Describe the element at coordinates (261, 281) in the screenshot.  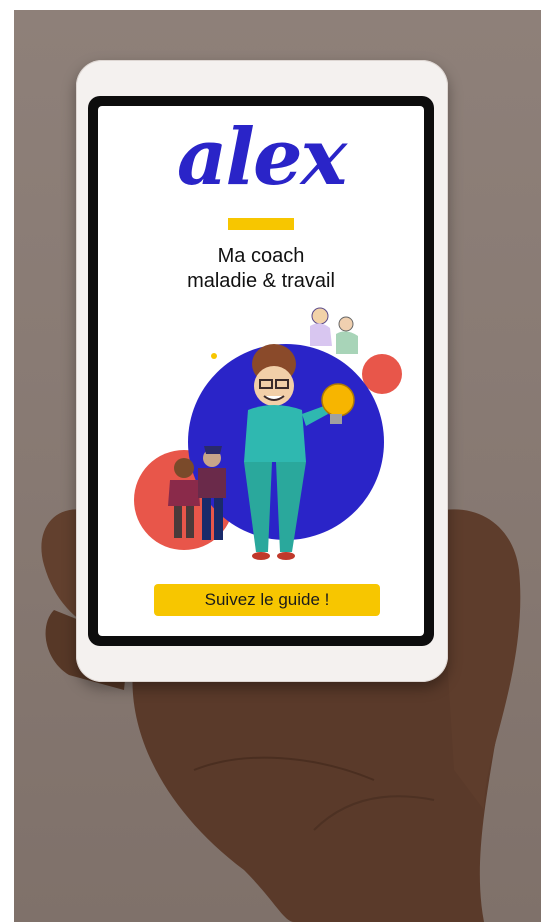
I see `subtitle-line-2: maladie & travail` at that location.